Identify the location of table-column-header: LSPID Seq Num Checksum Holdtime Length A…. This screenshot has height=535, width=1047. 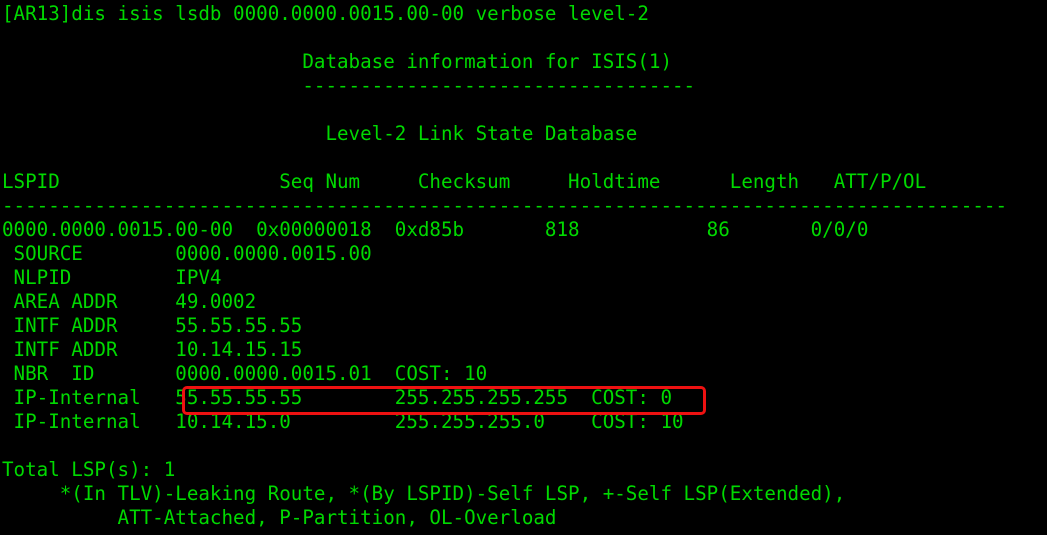
(464, 181).